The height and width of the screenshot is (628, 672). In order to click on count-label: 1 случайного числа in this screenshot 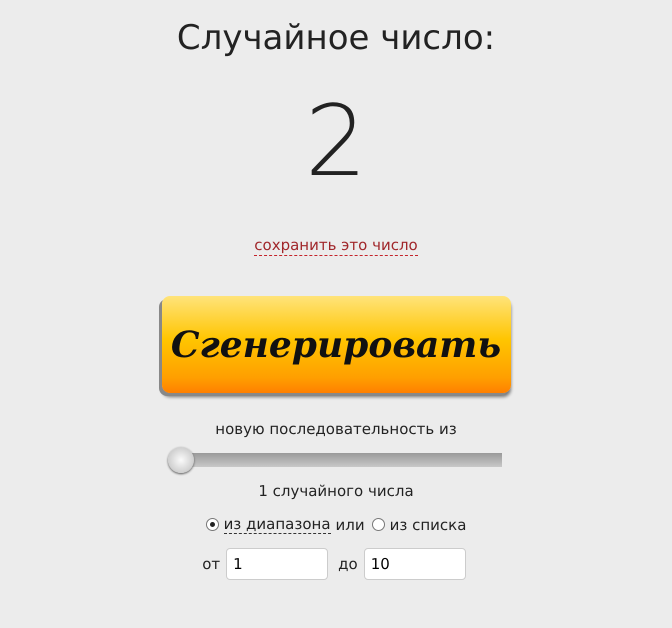, I will do `click(336, 491)`.